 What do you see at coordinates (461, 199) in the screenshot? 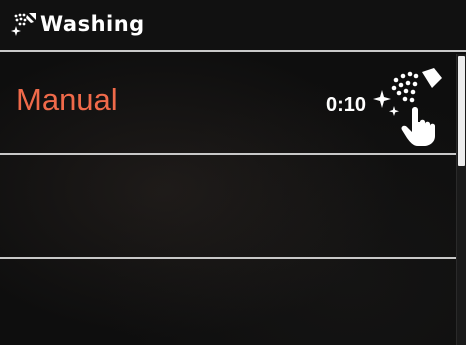
I see `scrollbar` at bounding box center [461, 199].